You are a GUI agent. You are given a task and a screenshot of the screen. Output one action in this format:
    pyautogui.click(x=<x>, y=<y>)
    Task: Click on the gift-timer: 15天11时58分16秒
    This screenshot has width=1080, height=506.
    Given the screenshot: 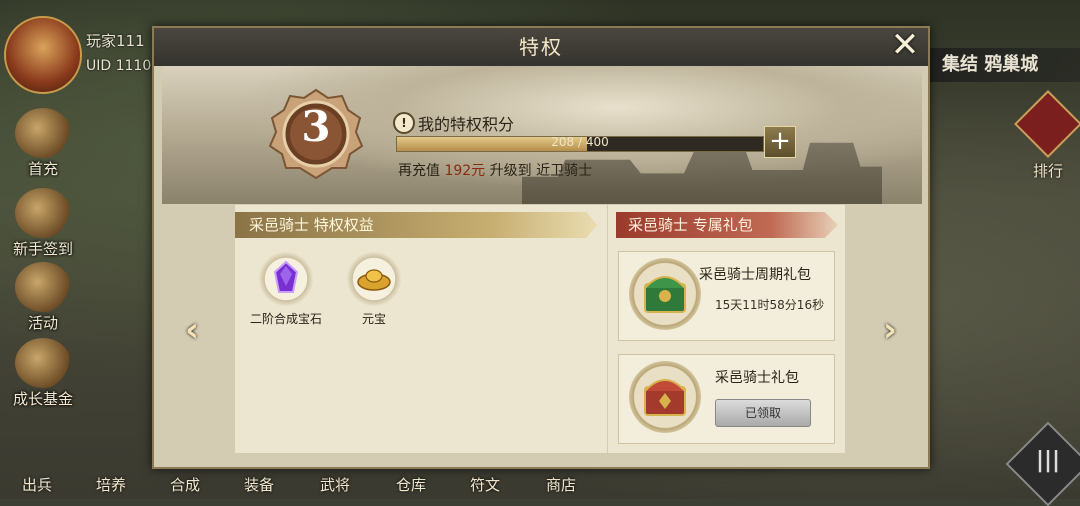 What is the action you would take?
    pyautogui.click(x=770, y=305)
    